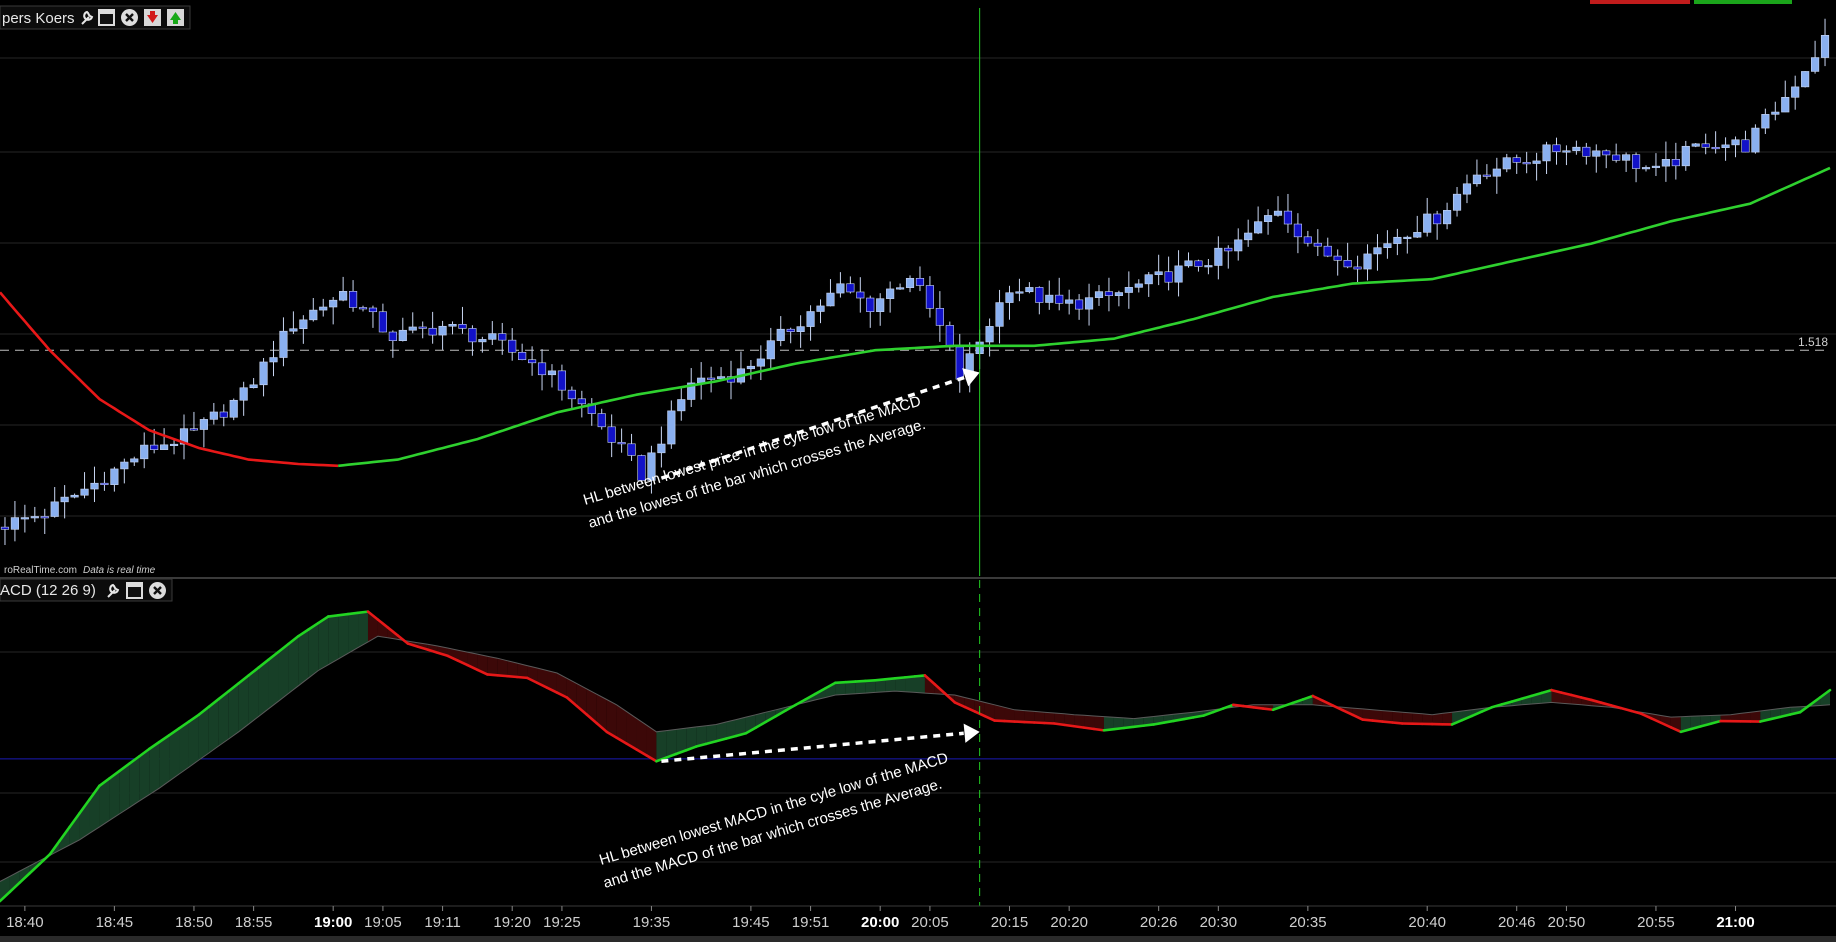  I want to click on top-tab-green, so click(1743, 2).